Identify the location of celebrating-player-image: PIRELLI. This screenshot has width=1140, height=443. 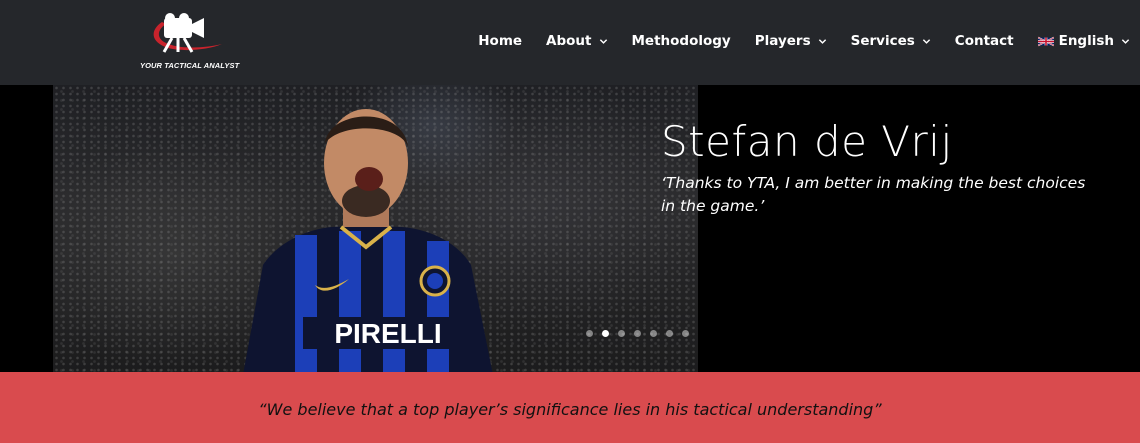
(368, 240).